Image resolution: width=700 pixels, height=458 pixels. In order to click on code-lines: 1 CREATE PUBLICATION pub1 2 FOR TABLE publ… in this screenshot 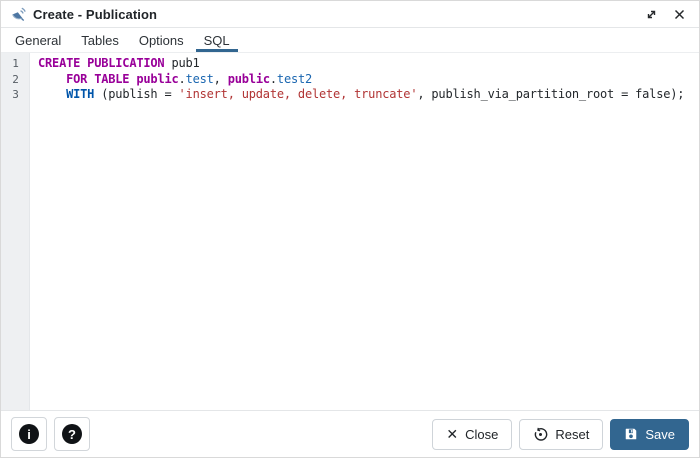, I will do `click(350, 78)`.